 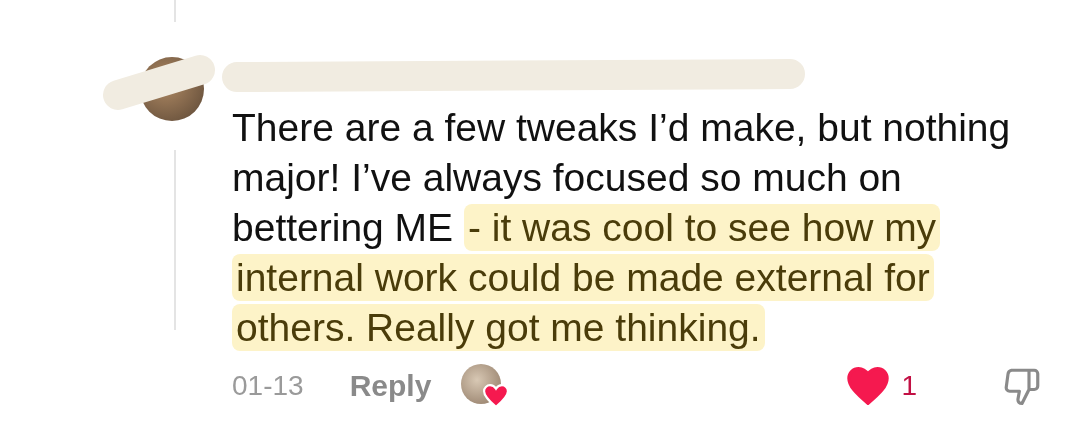 I want to click on like-button: 1, so click(x=882, y=386).